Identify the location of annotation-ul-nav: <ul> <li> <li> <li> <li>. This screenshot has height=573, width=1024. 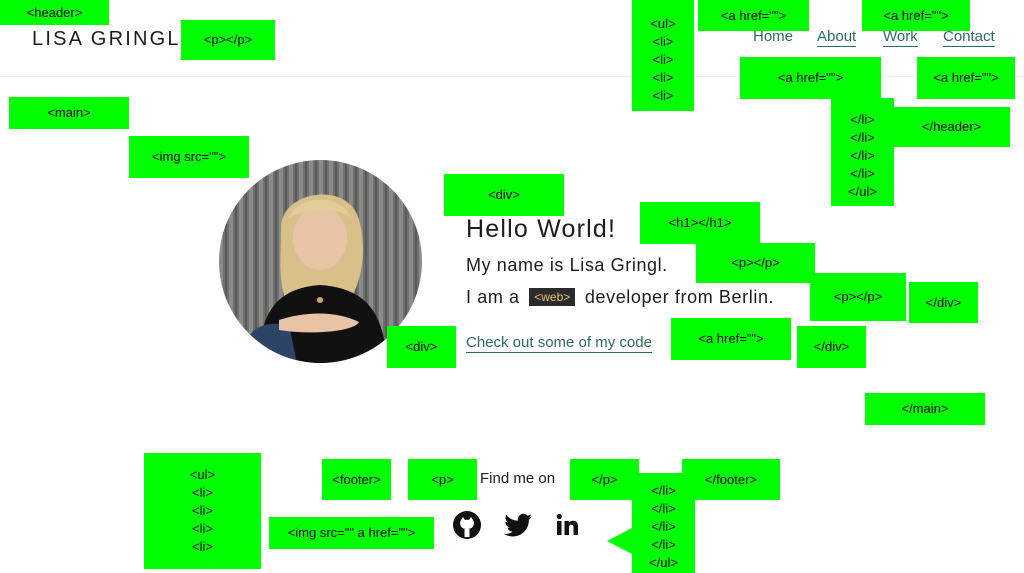
(663, 55).